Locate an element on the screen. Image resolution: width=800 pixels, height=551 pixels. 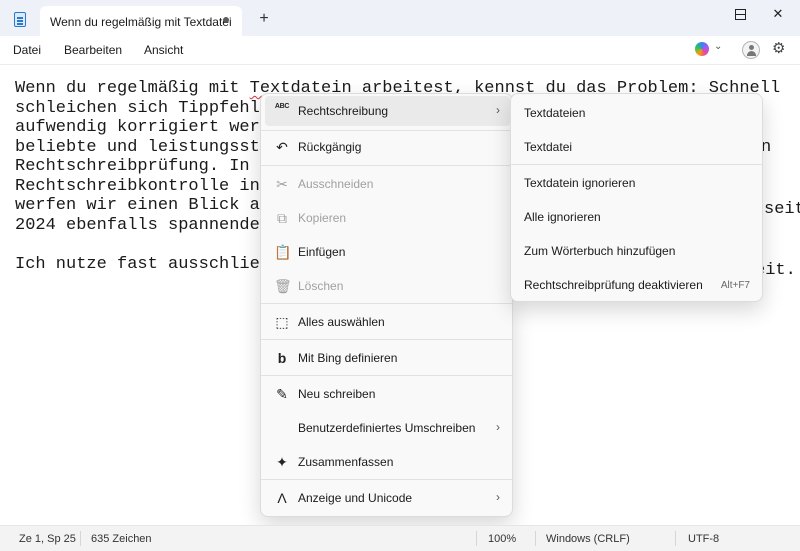
line-ending: Windows (CRLF) is located at coordinates (588, 539).